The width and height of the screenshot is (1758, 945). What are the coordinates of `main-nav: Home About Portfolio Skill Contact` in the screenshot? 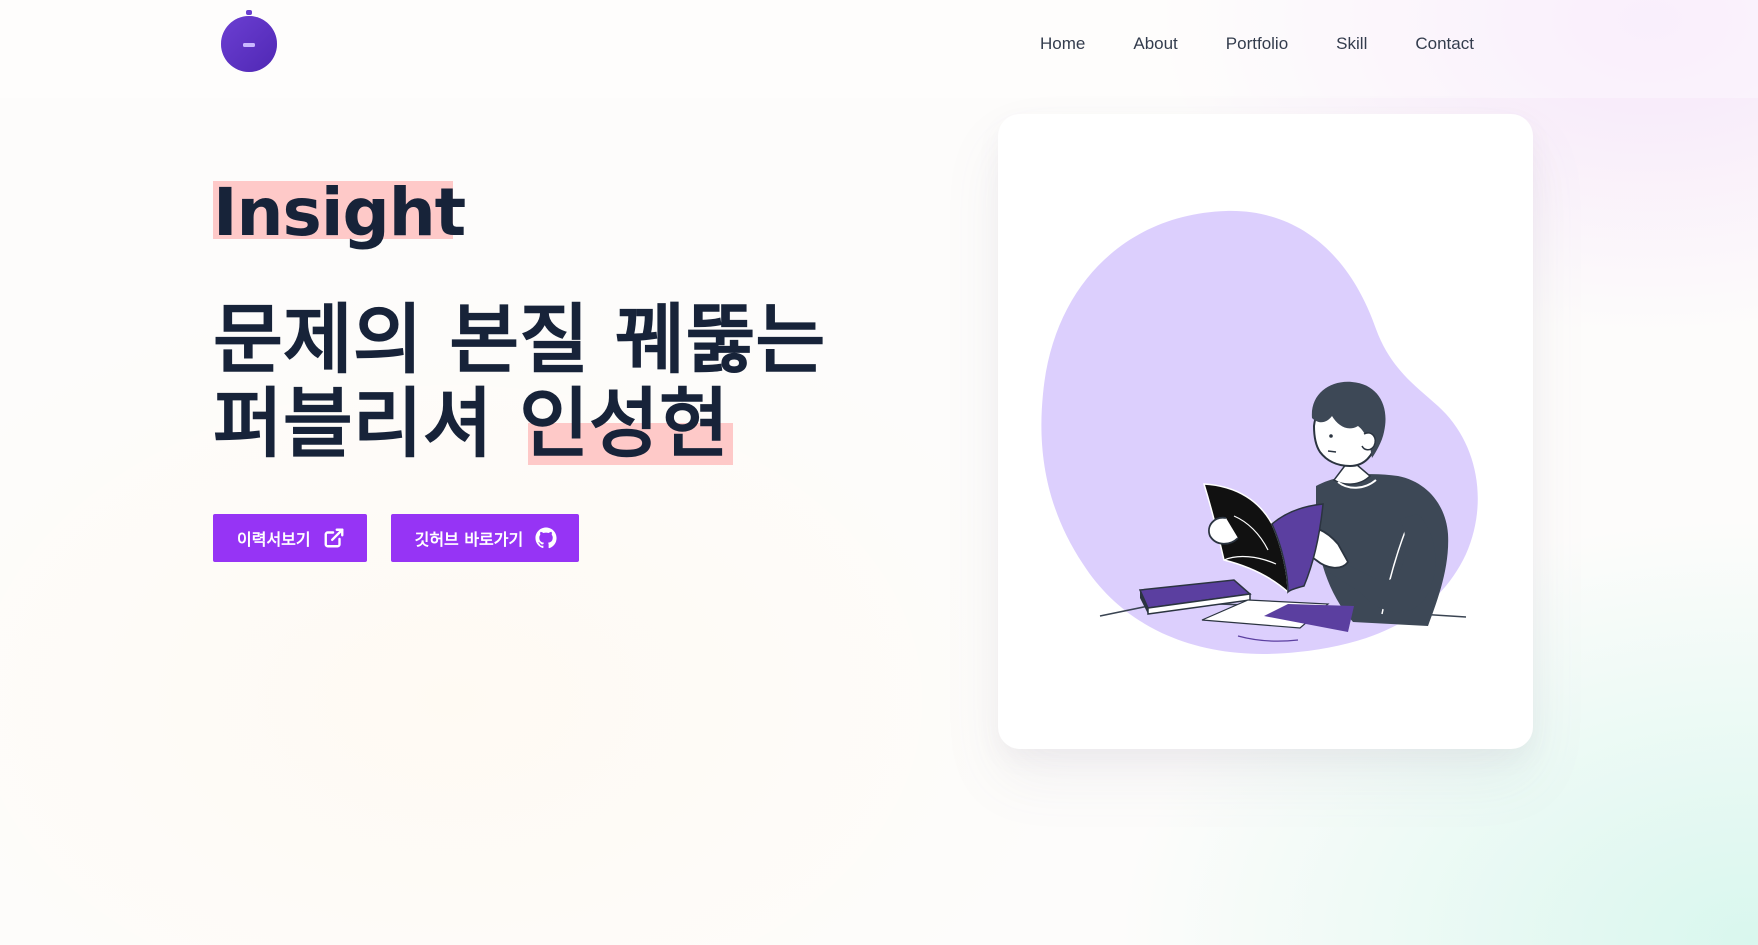 It's located at (1257, 44).